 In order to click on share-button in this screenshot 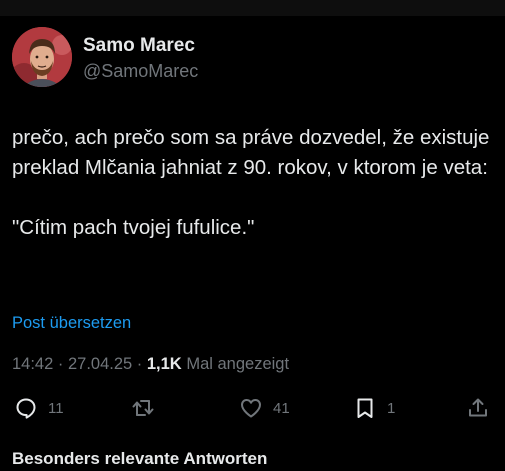, I will do `click(478, 408)`.